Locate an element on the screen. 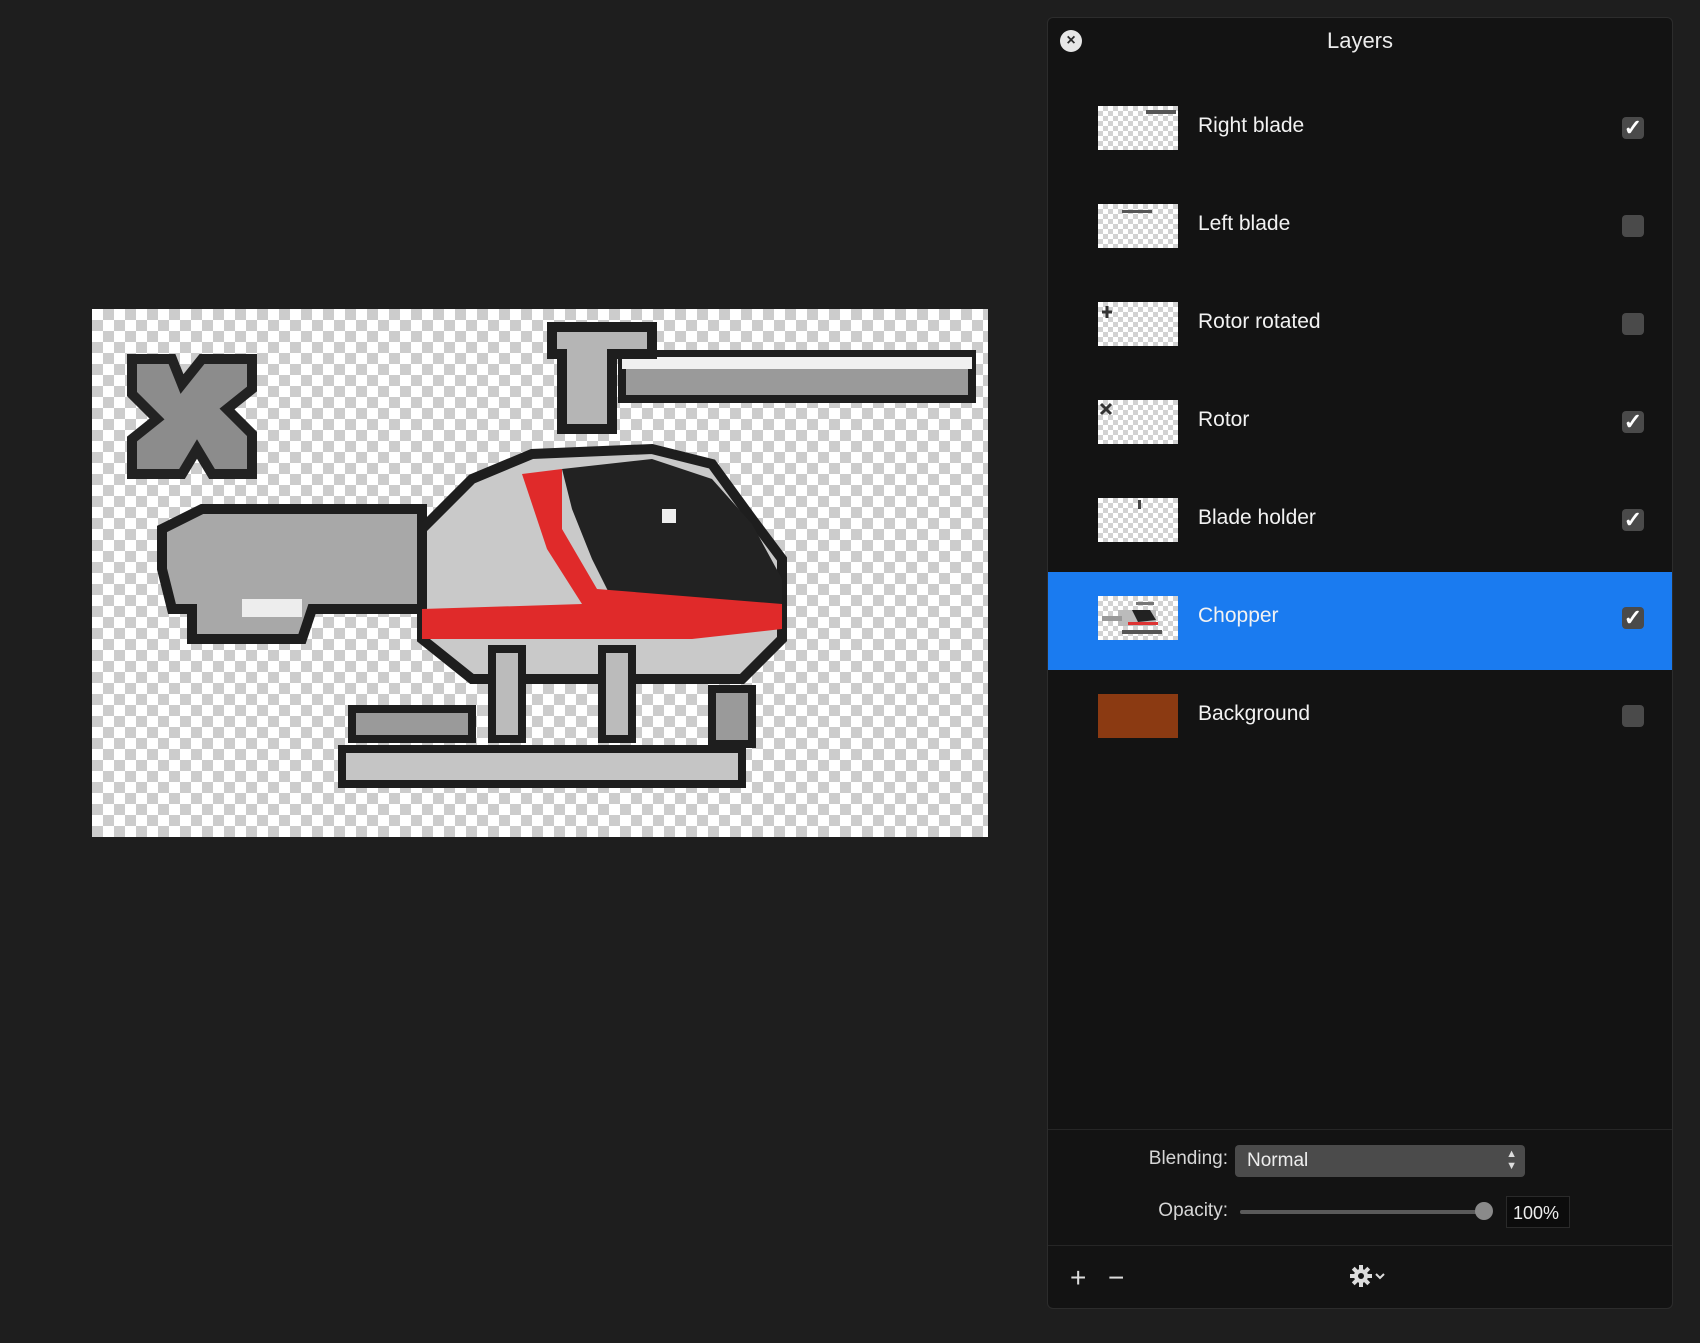 This screenshot has height=1343, width=1700. layer-name: Blade holder is located at coordinates (1257, 517).